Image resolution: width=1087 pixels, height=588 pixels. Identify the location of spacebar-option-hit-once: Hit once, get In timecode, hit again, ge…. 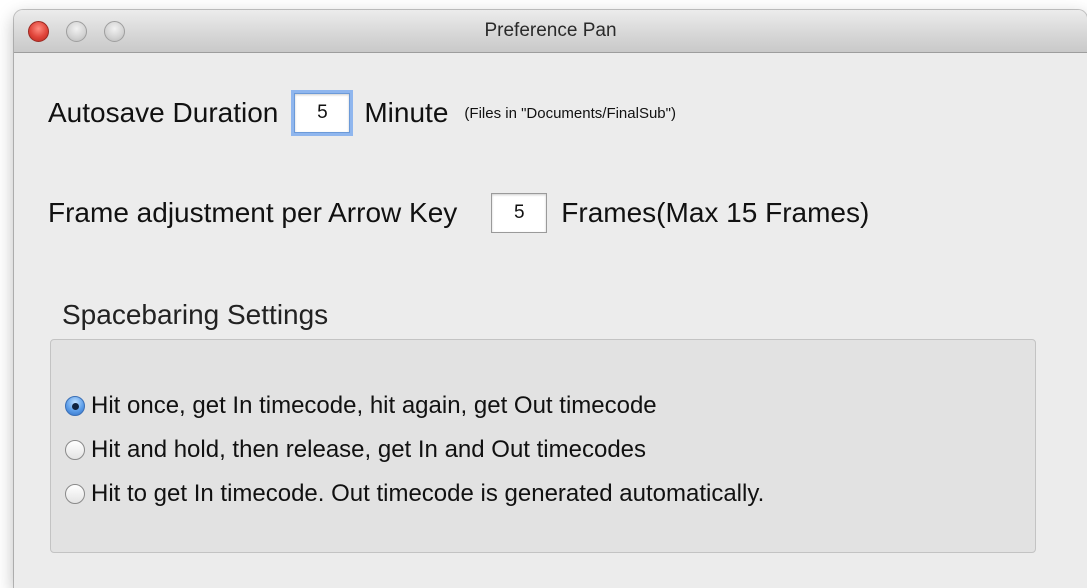
(361, 406).